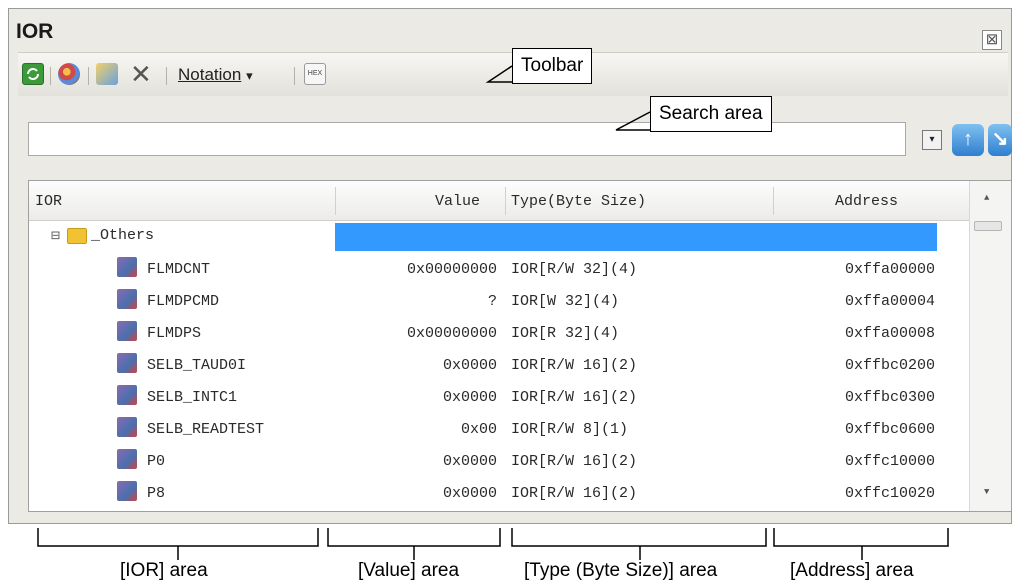 This screenshot has height=588, width=1012. What do you see at coordinates (889, 269) in the screenshot?
I see `ior-address: 0xffa00000` at bounding box center [889, 269].